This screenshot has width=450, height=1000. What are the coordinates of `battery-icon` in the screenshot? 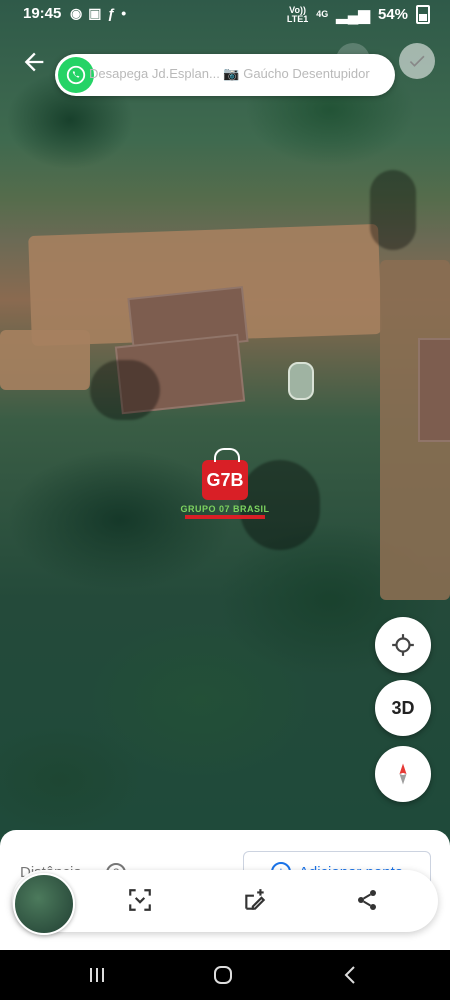 It's located at (423, 14).